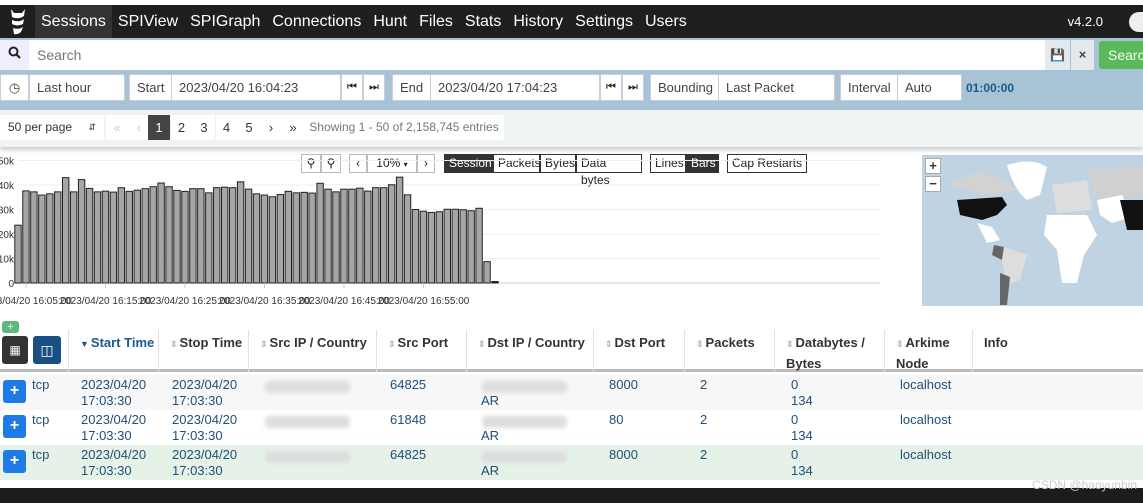  Describe the element at coordinates (604, 21) in the screenshot. I see `nav-settings: Settings` at that location.